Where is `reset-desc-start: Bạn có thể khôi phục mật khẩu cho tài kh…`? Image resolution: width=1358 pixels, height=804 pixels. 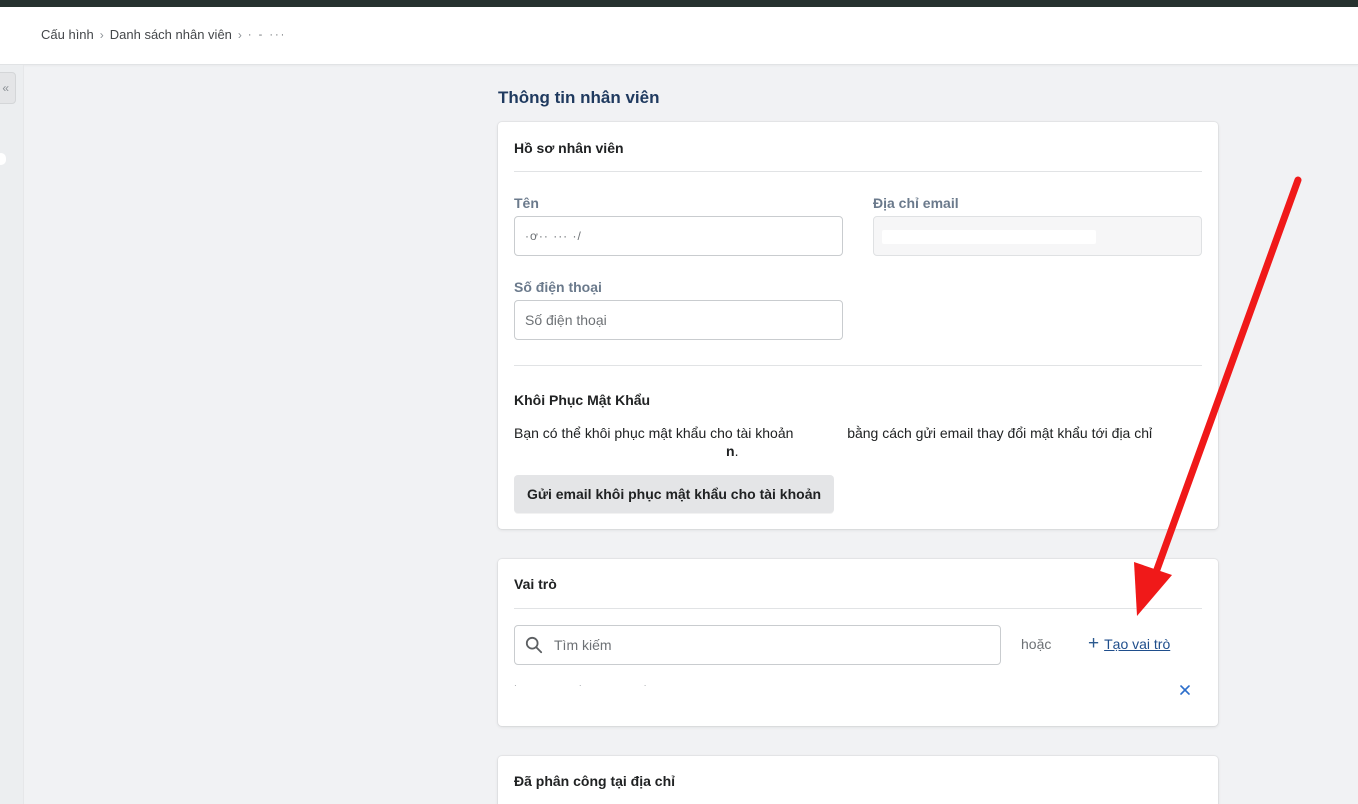 reset-desc-start: Bạn có thể khôi phục mật khẩu cho tài kh… is located at coordinates (654, 433).